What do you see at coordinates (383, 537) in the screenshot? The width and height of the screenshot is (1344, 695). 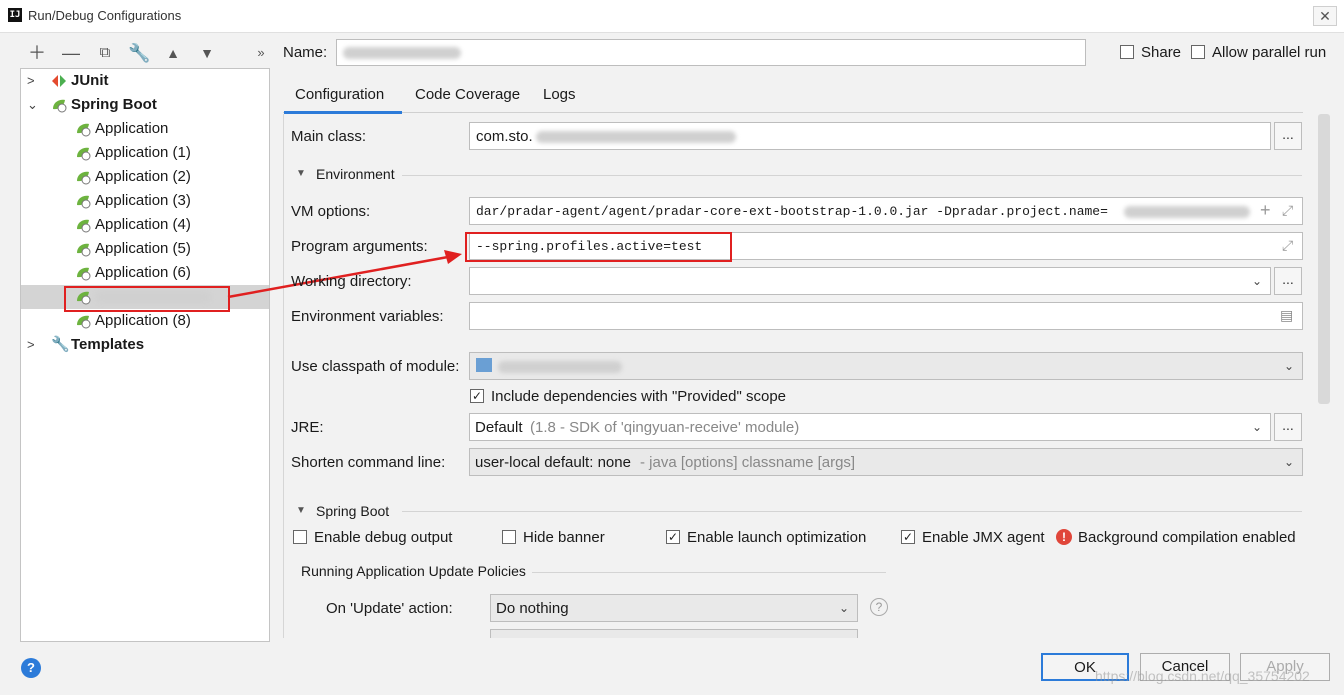 I see `debug-output-label: Enable debug output` at bounding box center [383, 537].